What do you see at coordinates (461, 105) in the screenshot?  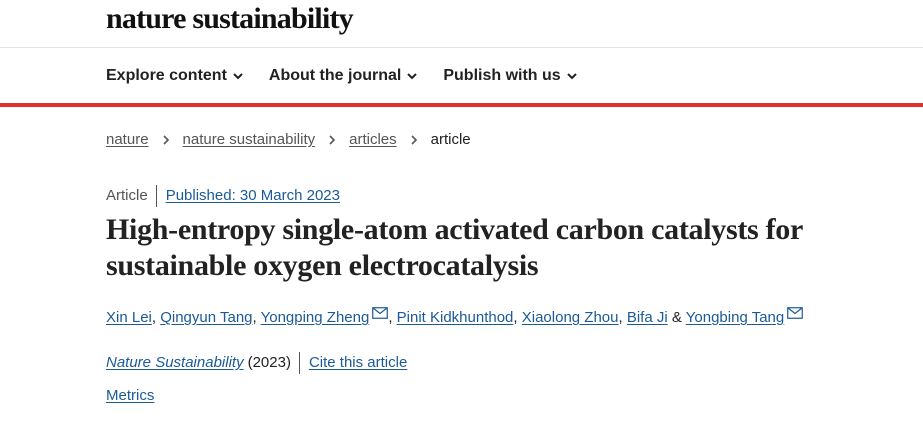 I see `accent-bar` at bounding box center [461, 105].